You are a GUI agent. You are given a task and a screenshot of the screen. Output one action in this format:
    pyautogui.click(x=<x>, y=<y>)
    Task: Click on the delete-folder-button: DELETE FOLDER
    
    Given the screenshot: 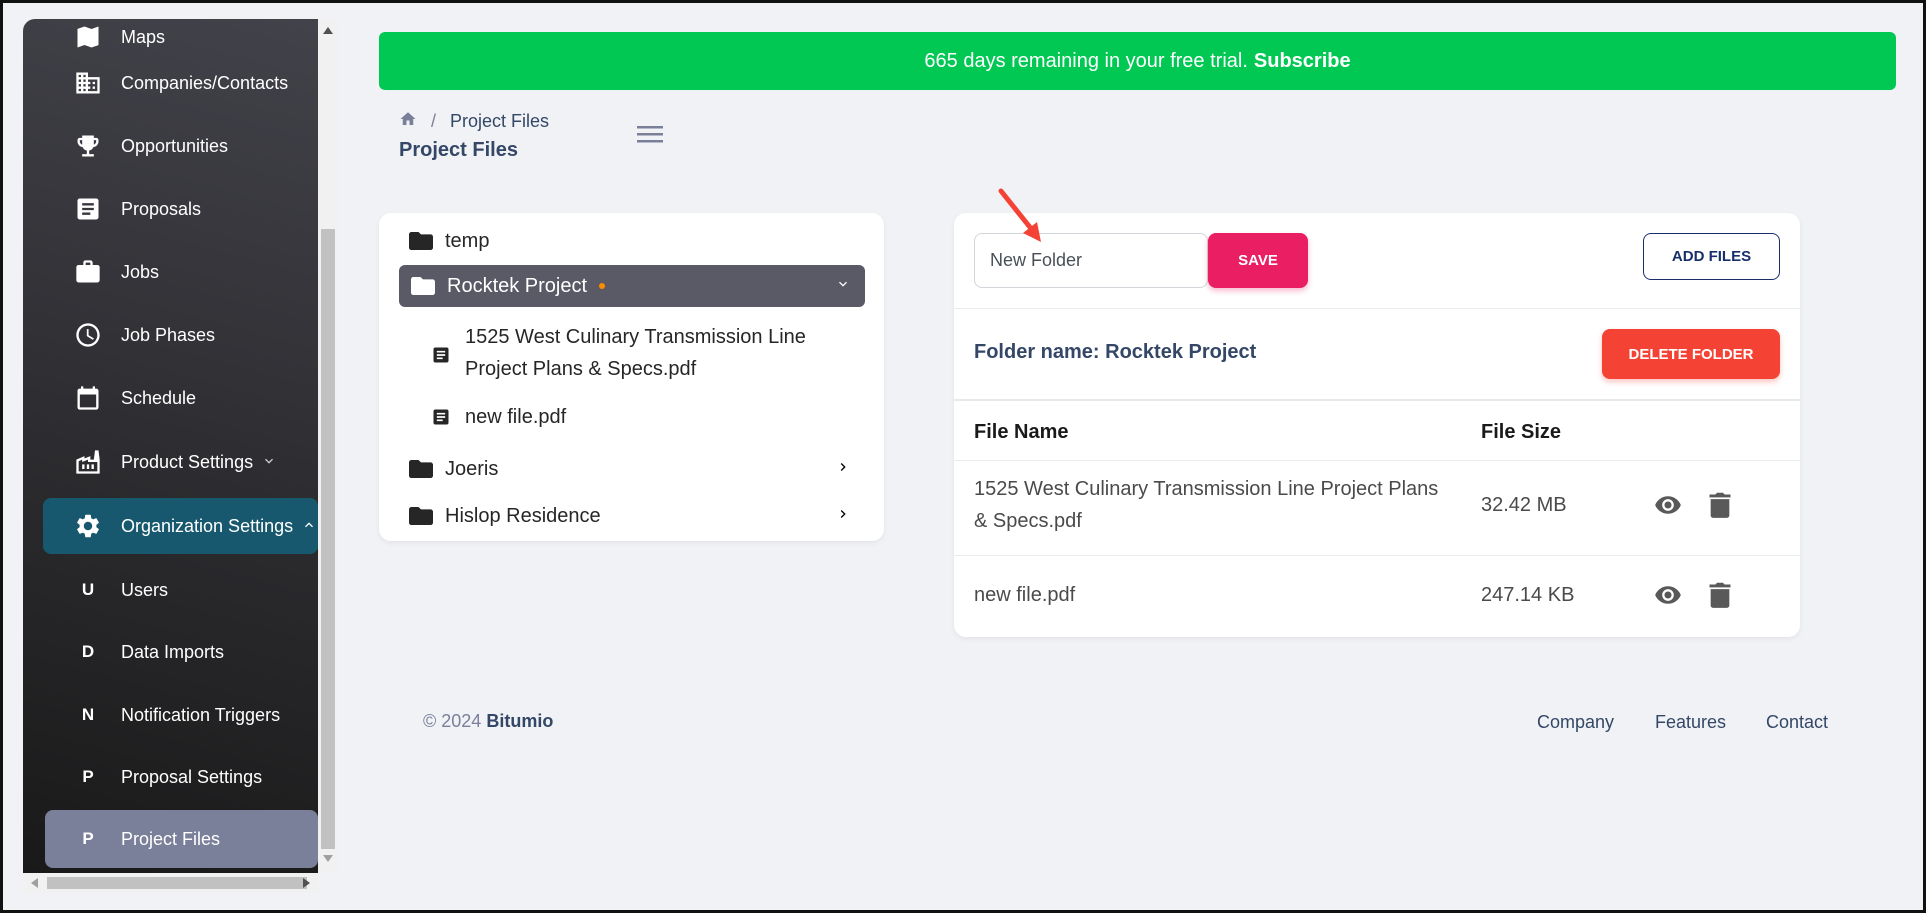 What is the action you would take?
    pyautogui.click(x=1691, y=354)
    